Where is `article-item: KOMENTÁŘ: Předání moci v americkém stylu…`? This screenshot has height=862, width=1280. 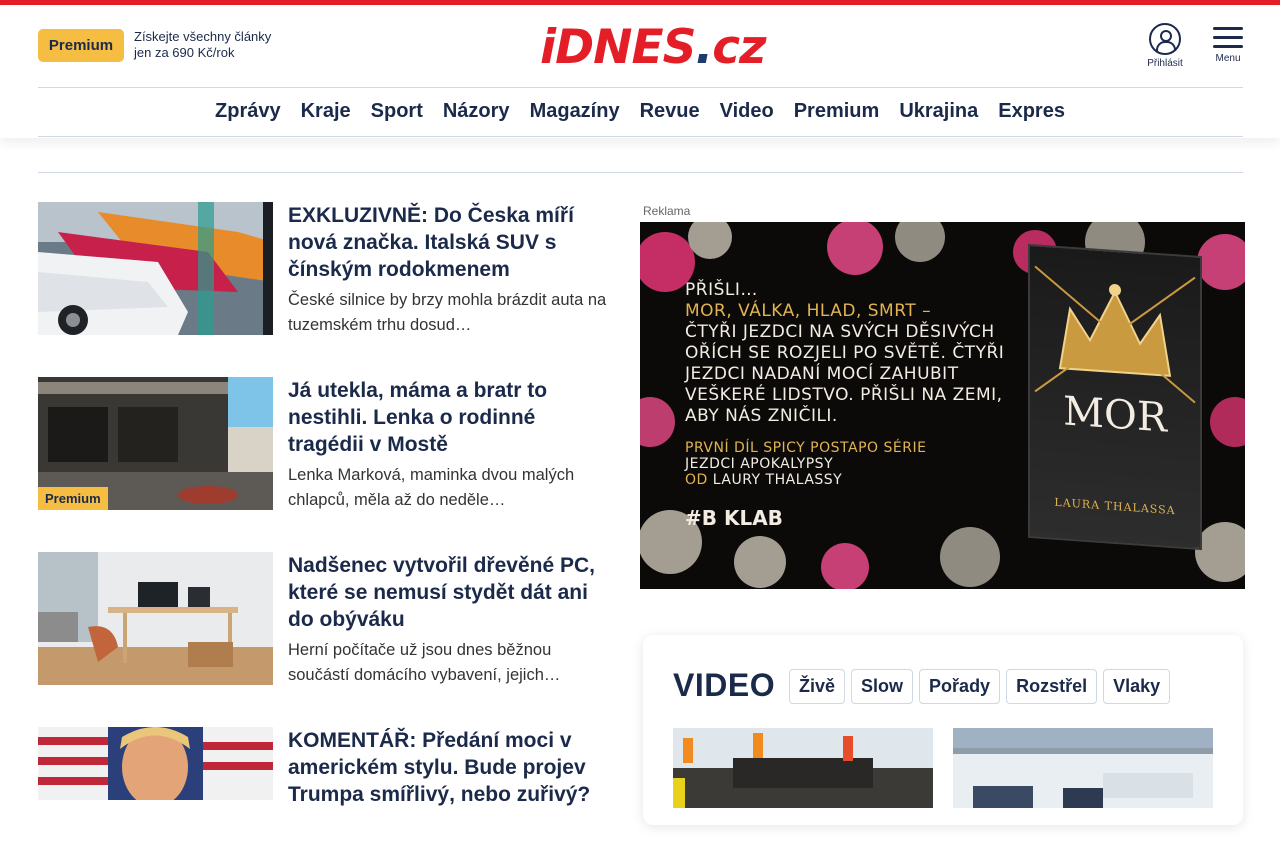
article-item: KOMENTÁŘ: Předání moci v americkém stylu… is located at coordinates (323, 794).